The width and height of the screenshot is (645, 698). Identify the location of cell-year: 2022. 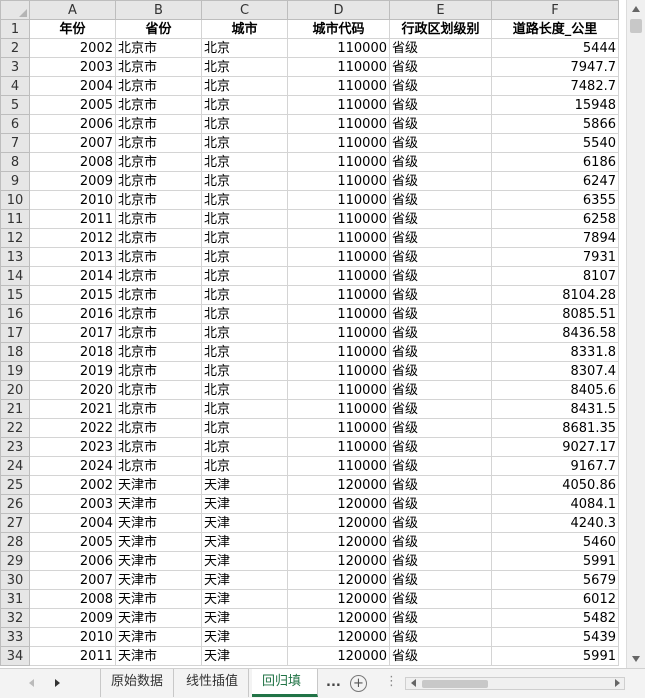
(72, 428).